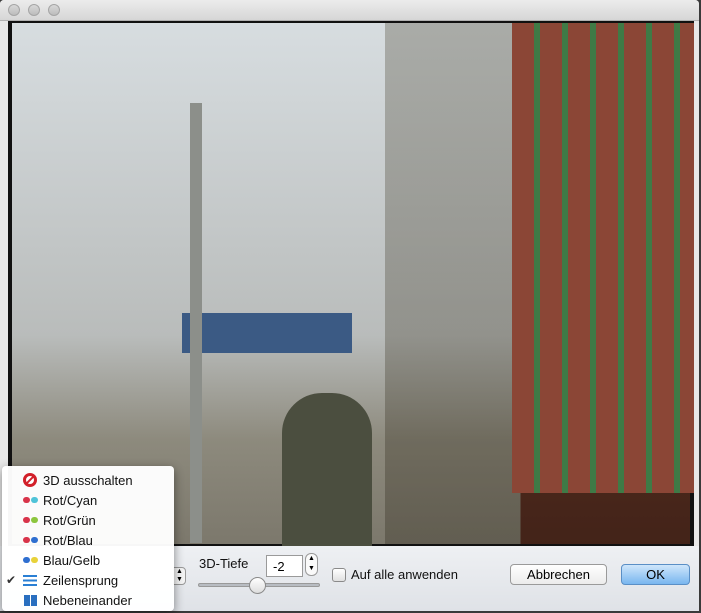 This screenshot has height=613, width=701. I want to click on depth-slider, so click(259, 585).